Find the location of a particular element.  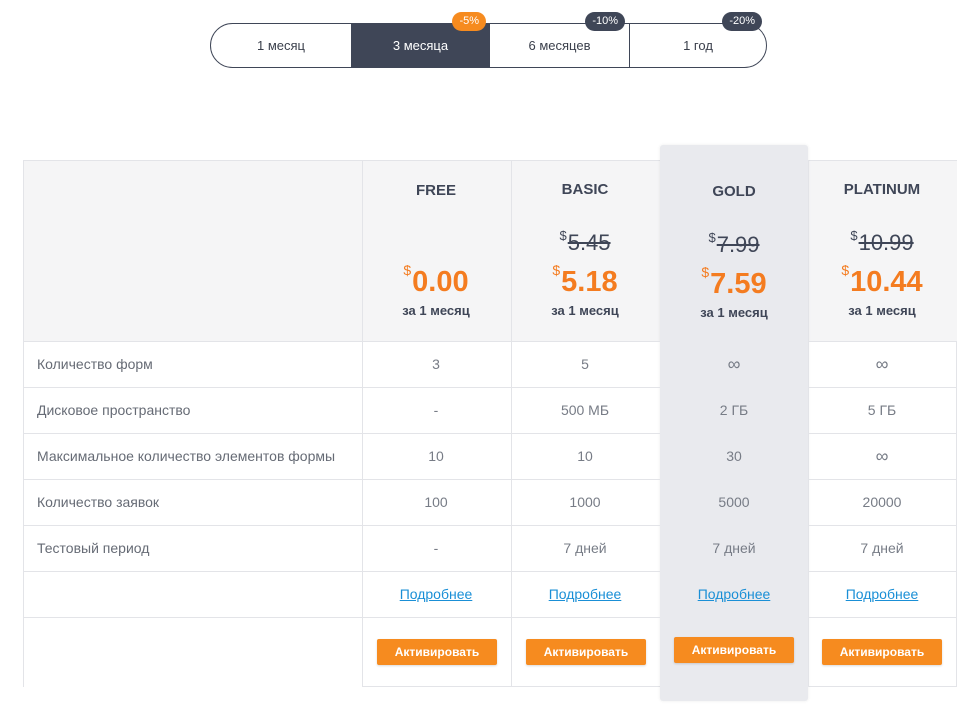

cell-value: 2 ГБ is located at coordinates (734, 410).